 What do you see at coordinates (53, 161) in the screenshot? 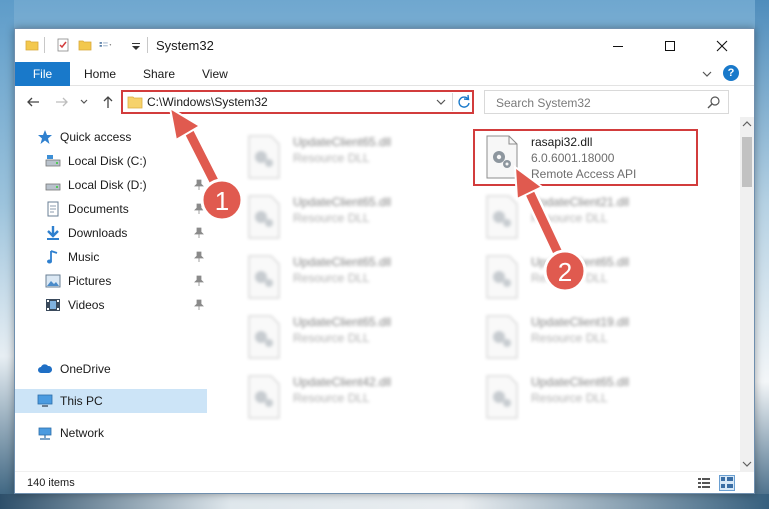
I see `drive-icon` at bounding box center [53, 161].